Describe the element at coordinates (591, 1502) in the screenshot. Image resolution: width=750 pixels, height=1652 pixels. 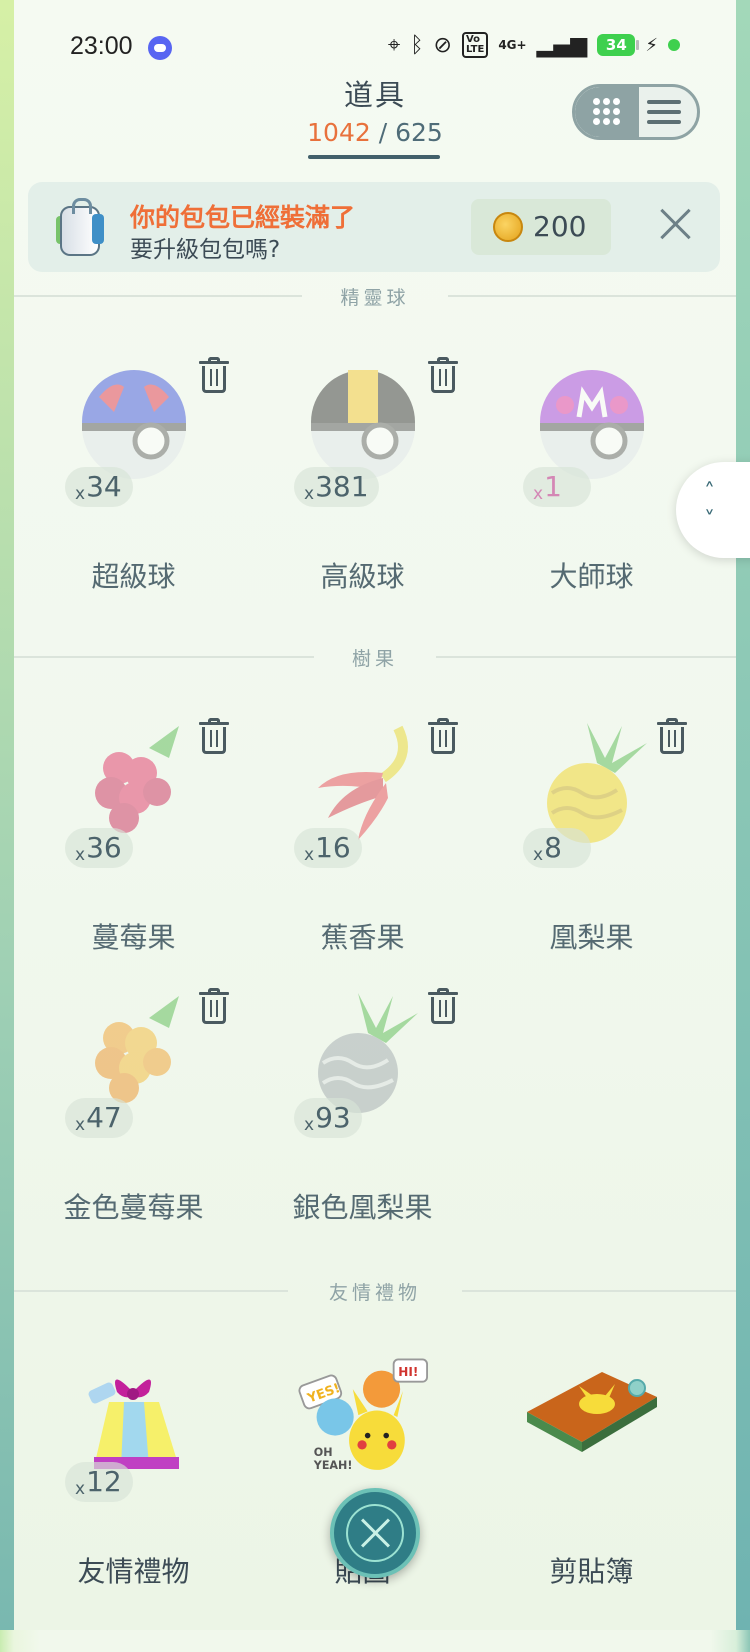
I see `item-scrapbook: 剪貼簿` at that location.